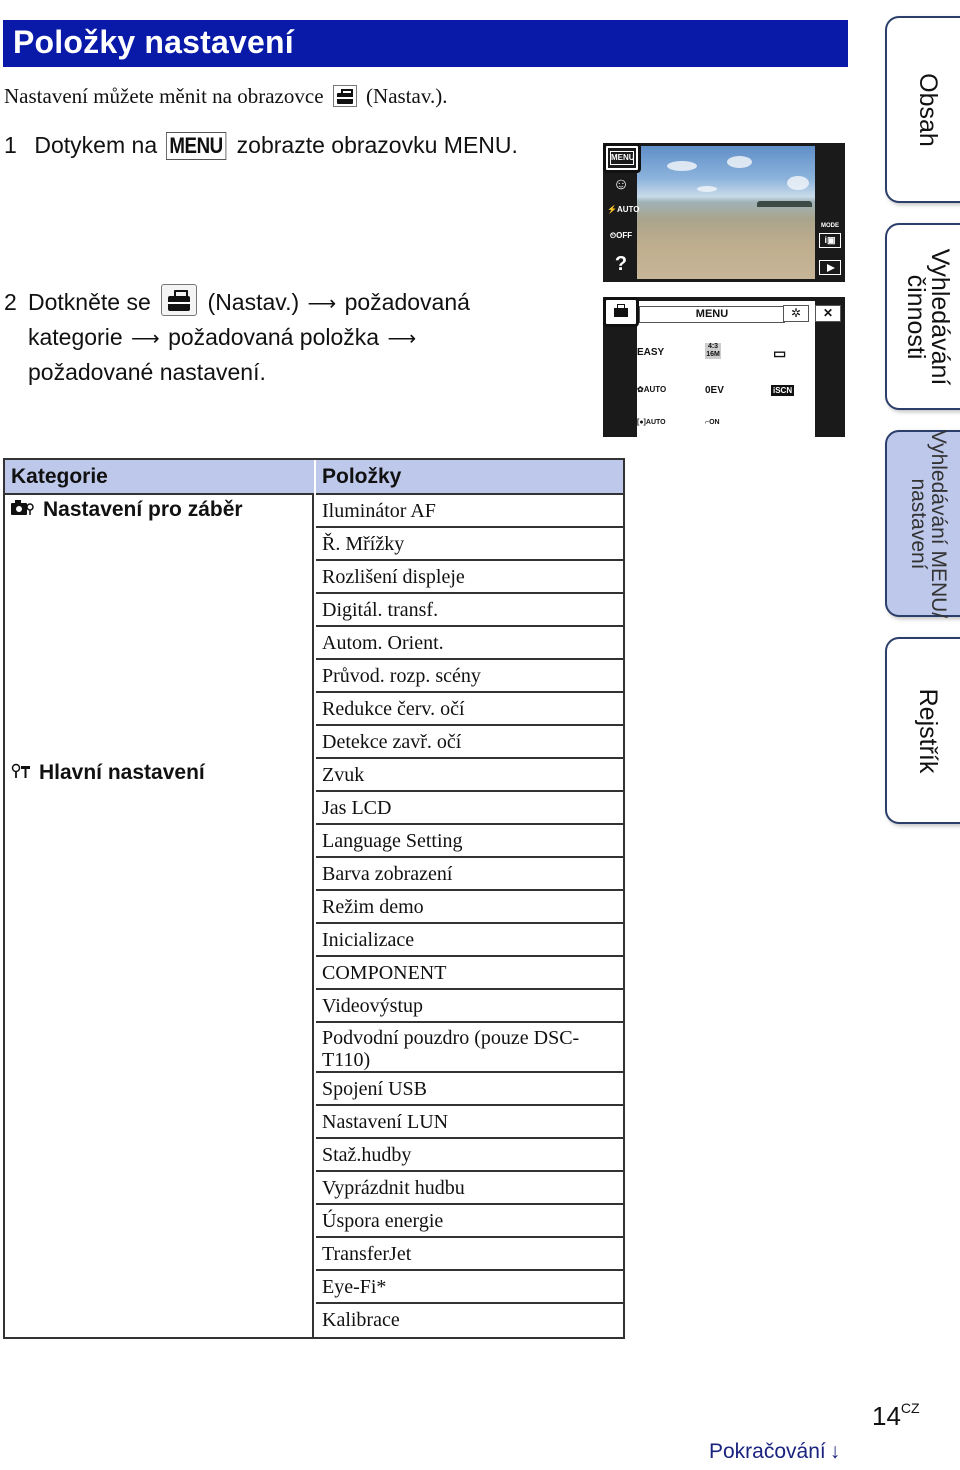 This screenshot has height=1470, width=960. I want to click on table-row: Ř. Mřížky, so click(469, 544).